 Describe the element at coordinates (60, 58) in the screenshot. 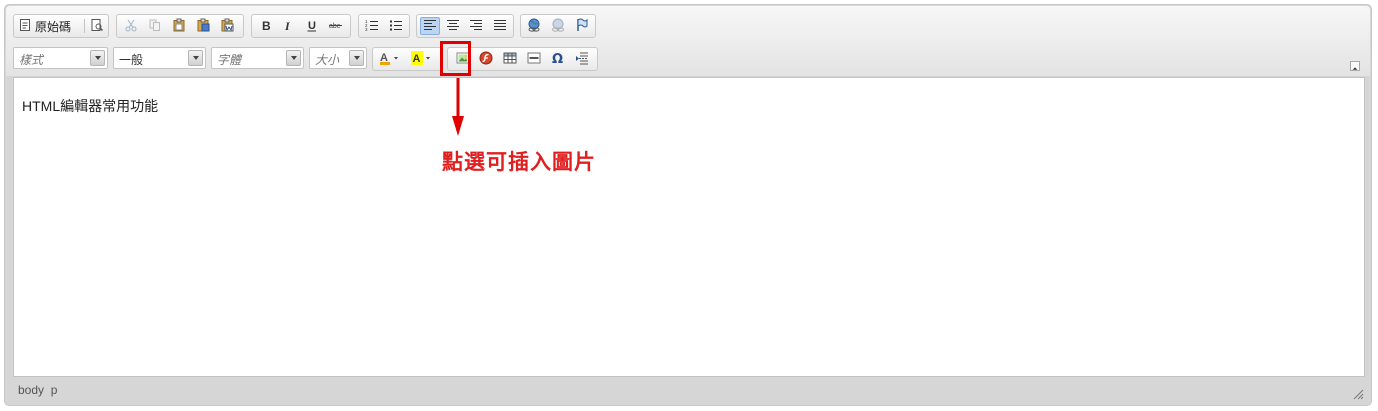

I see `styles-combo: 樣式` at that location.